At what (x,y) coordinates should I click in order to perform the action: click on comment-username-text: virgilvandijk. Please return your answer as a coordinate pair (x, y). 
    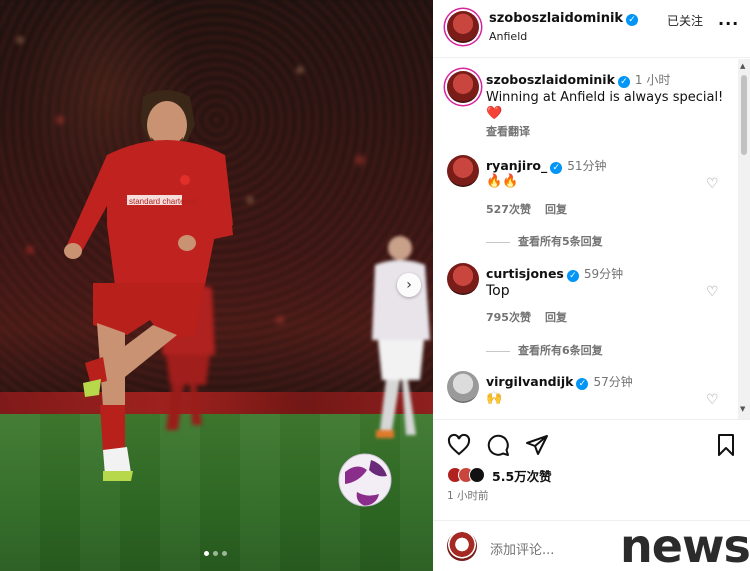
    Looking at the image, I should click on (529, 381).